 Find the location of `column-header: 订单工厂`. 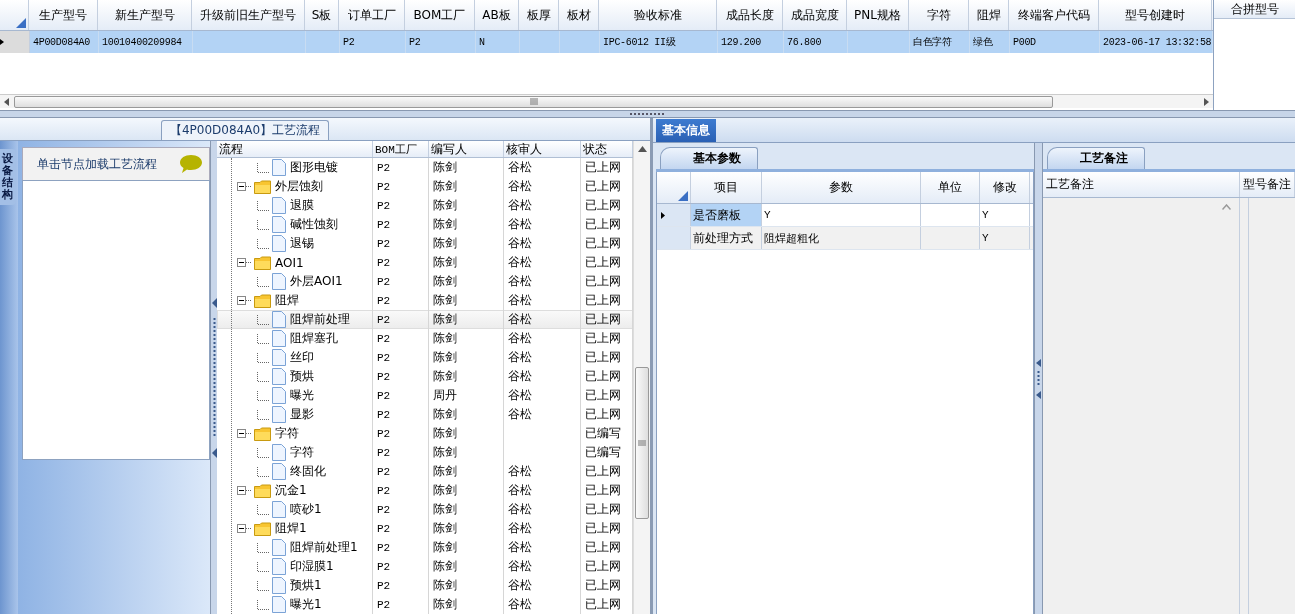

column-header: 订单工厂 is located at coordinates (372, 15).